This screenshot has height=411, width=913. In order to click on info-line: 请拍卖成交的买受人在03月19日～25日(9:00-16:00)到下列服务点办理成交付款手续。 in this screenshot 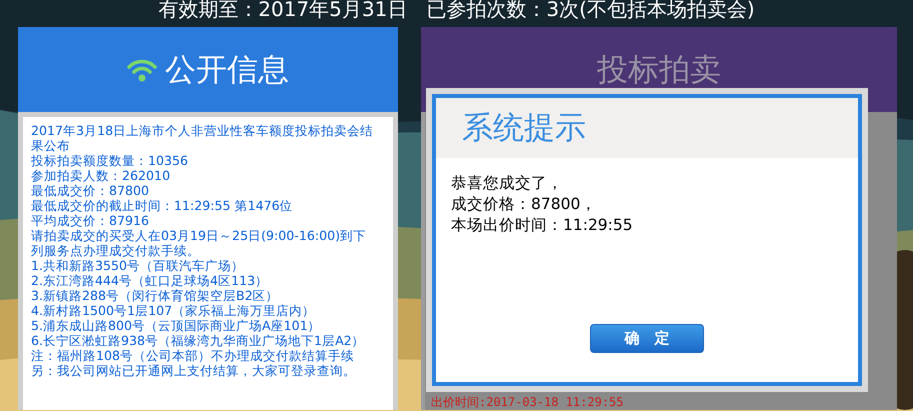, I will do `click(199, 243)`.